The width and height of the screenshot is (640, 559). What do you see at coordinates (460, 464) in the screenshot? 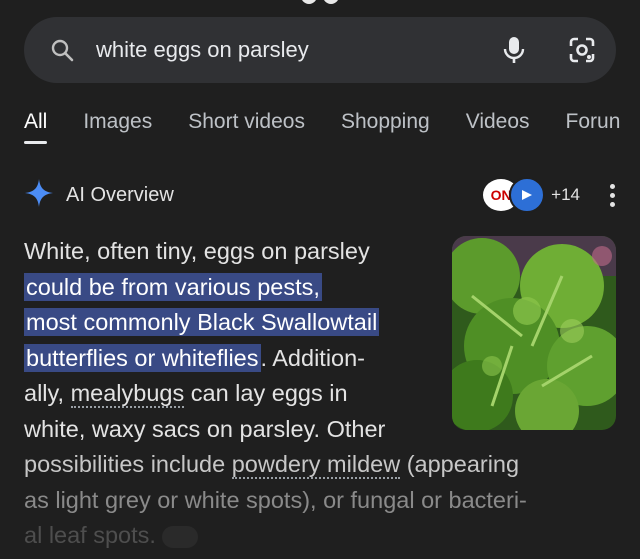
I see `overview-sentence: (appearing` at bounding box center [460, 464].